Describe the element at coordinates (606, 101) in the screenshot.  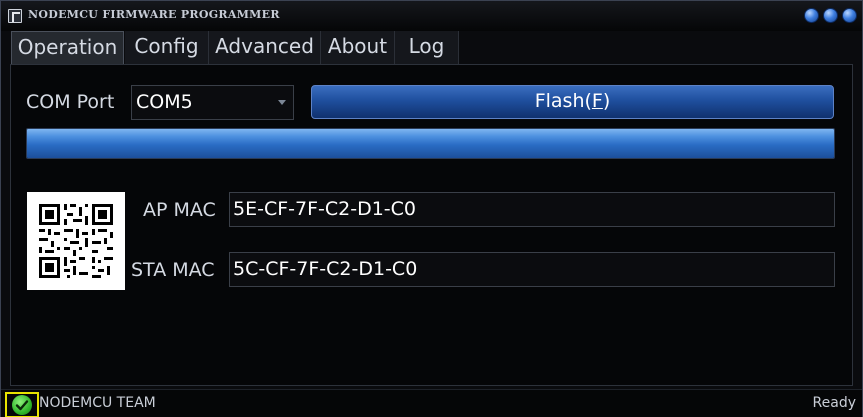
I see `flash-button-suffix: )` at that location.